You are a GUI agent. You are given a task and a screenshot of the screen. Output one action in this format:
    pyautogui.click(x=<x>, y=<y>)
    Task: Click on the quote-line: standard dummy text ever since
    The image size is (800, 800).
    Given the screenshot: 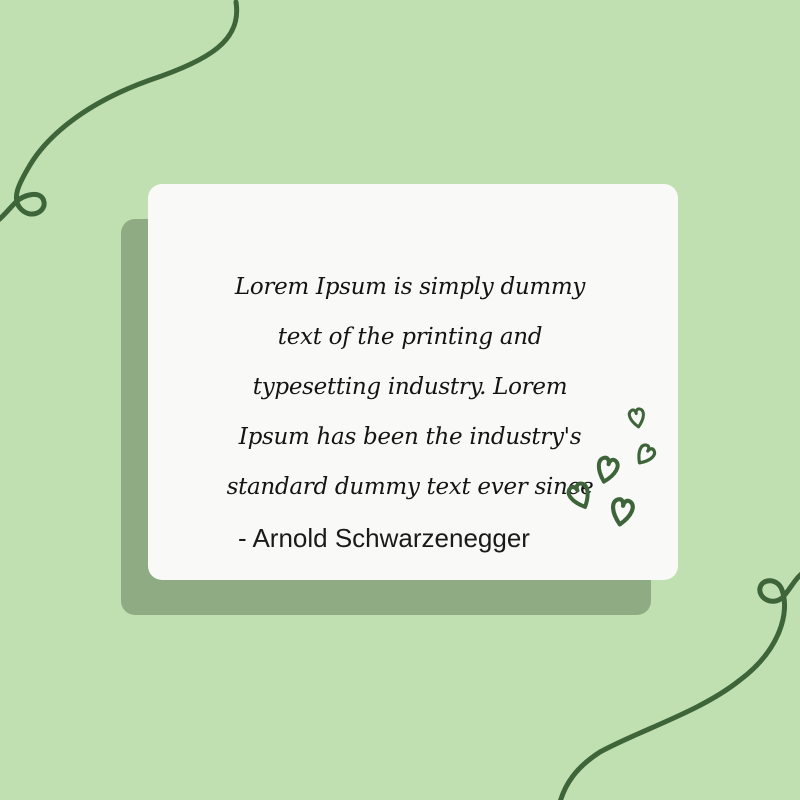 What is the action you would take?
    pyautogui.click(x=410, y=487)
    